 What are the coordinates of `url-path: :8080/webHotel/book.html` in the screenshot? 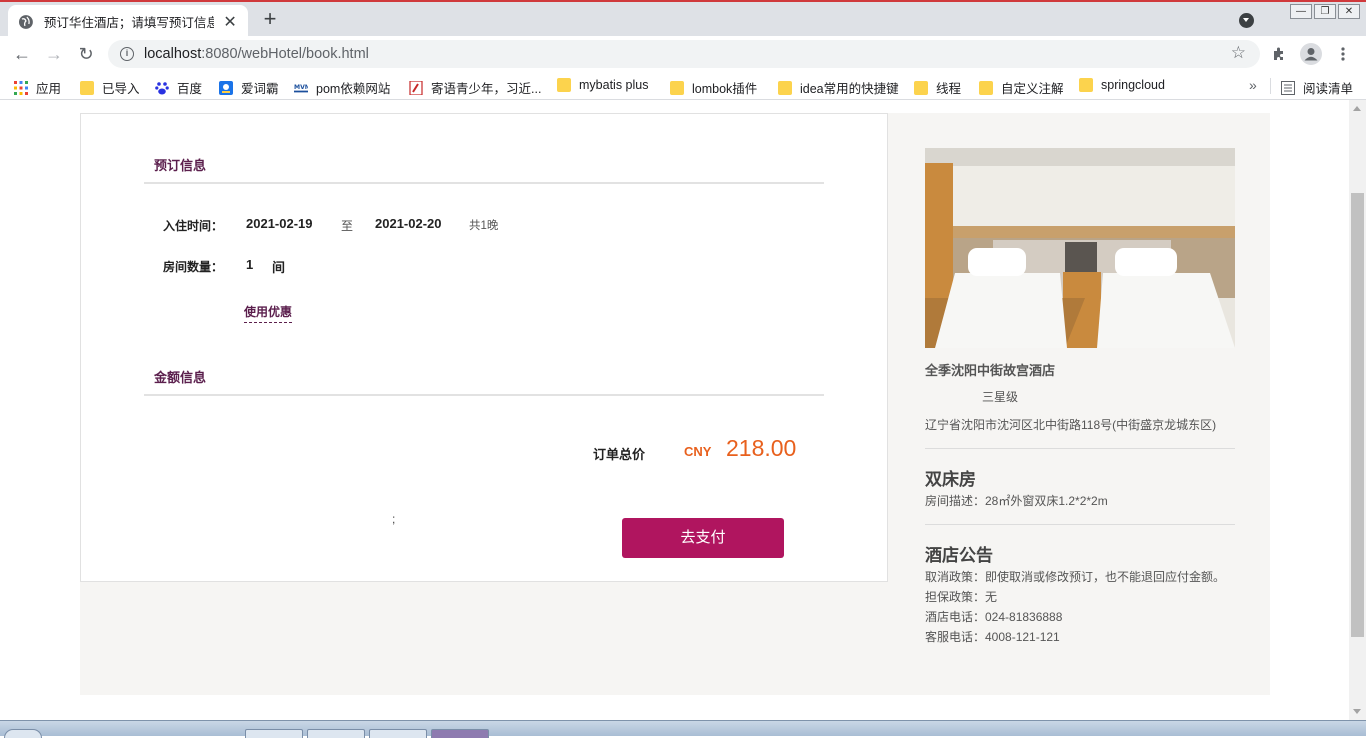 It's located at (285, 54).